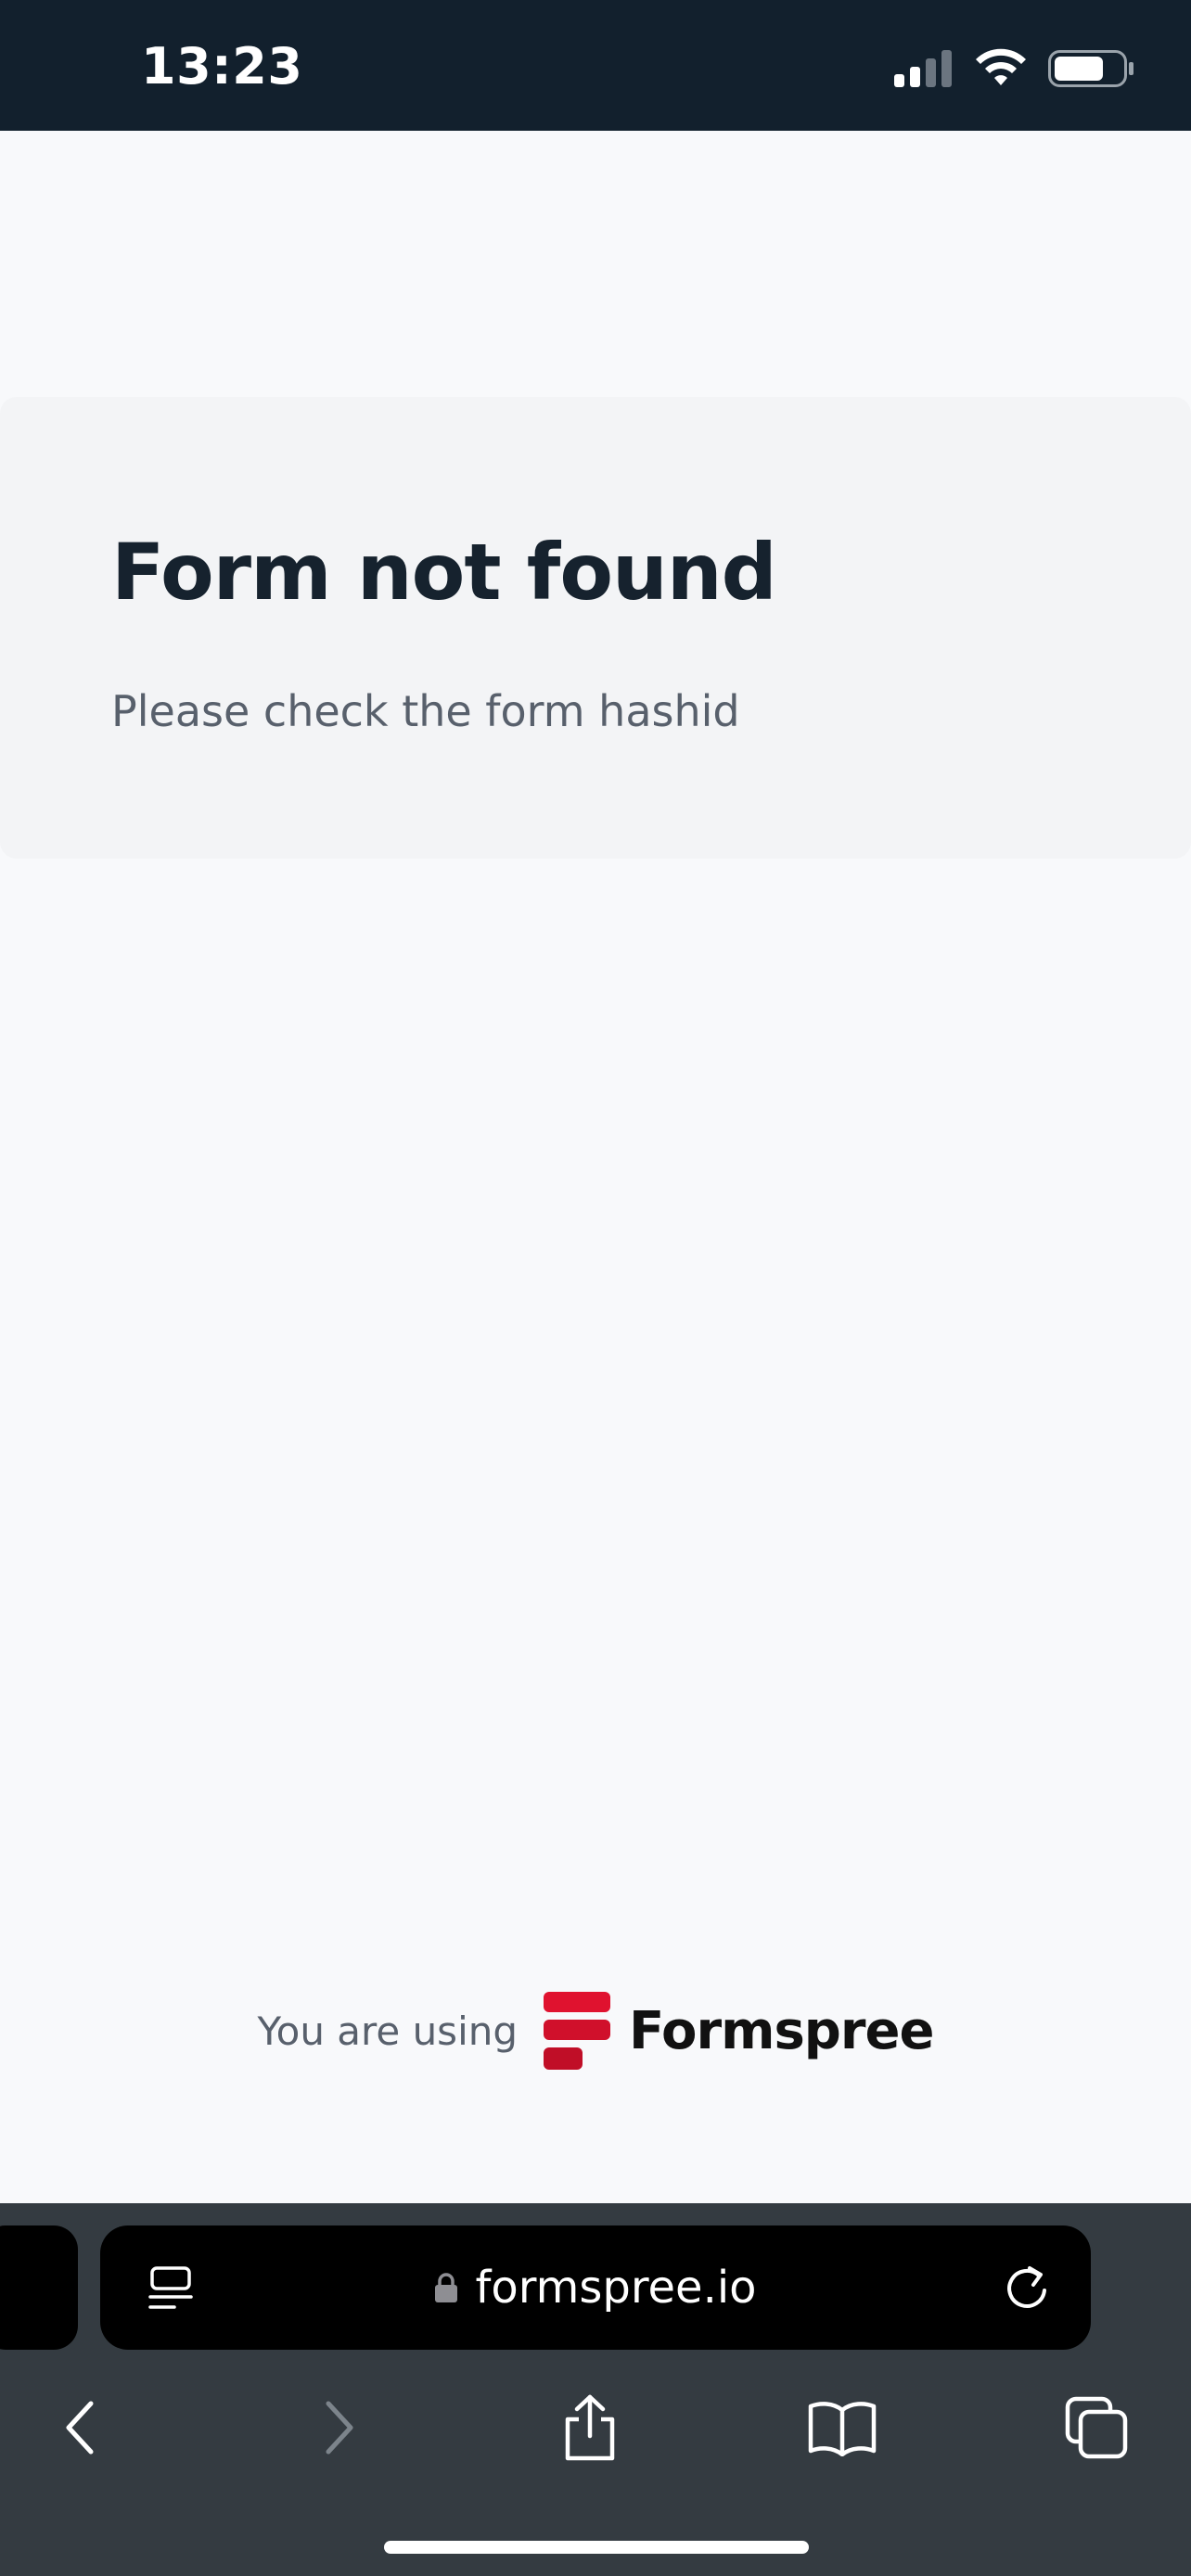 This screenshot has height=2576, width=1191. I want to click on browser-toolbar, so click(595, 2426).